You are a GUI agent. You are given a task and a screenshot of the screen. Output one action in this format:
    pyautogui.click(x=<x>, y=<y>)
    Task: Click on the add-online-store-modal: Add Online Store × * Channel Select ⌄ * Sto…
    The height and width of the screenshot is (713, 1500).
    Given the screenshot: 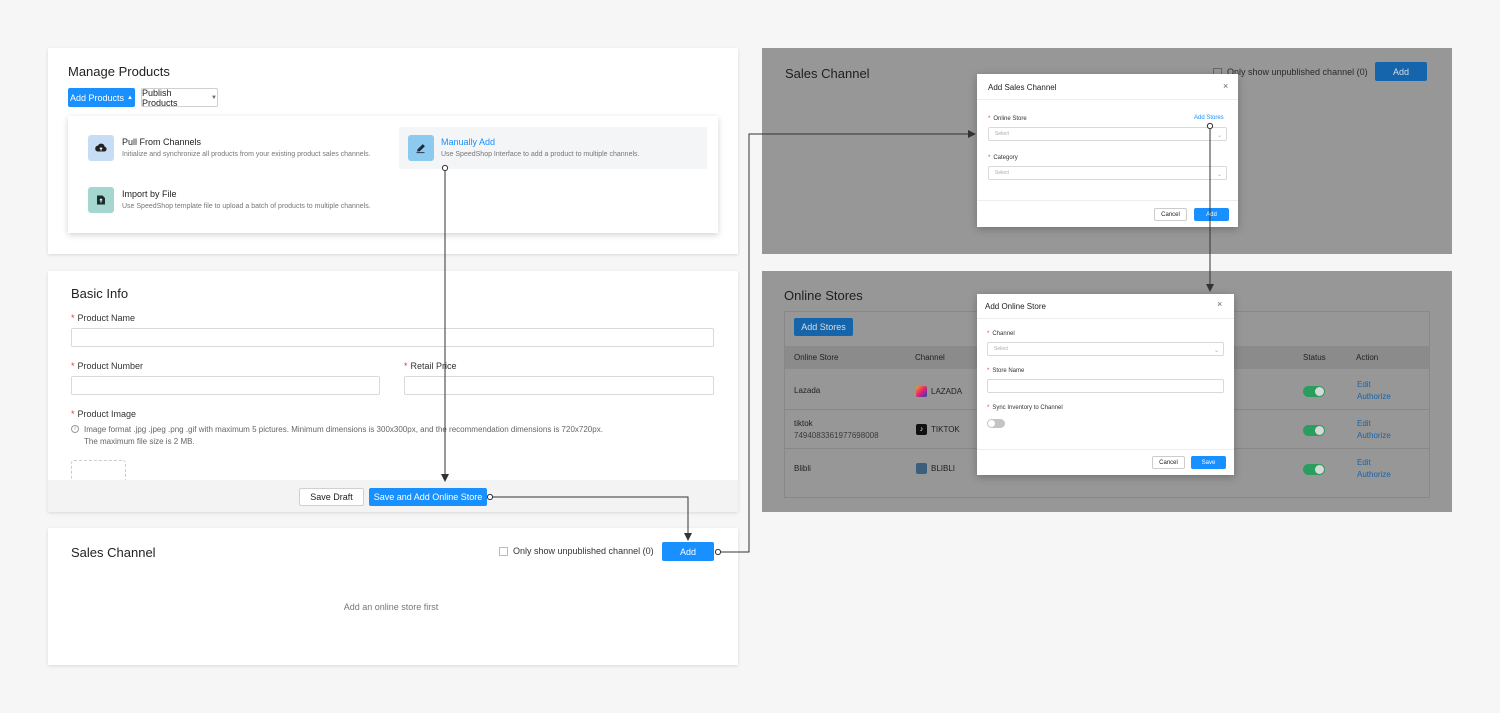 What is the action you would take?
    pyautogui.click(x=1105, y=384)
    